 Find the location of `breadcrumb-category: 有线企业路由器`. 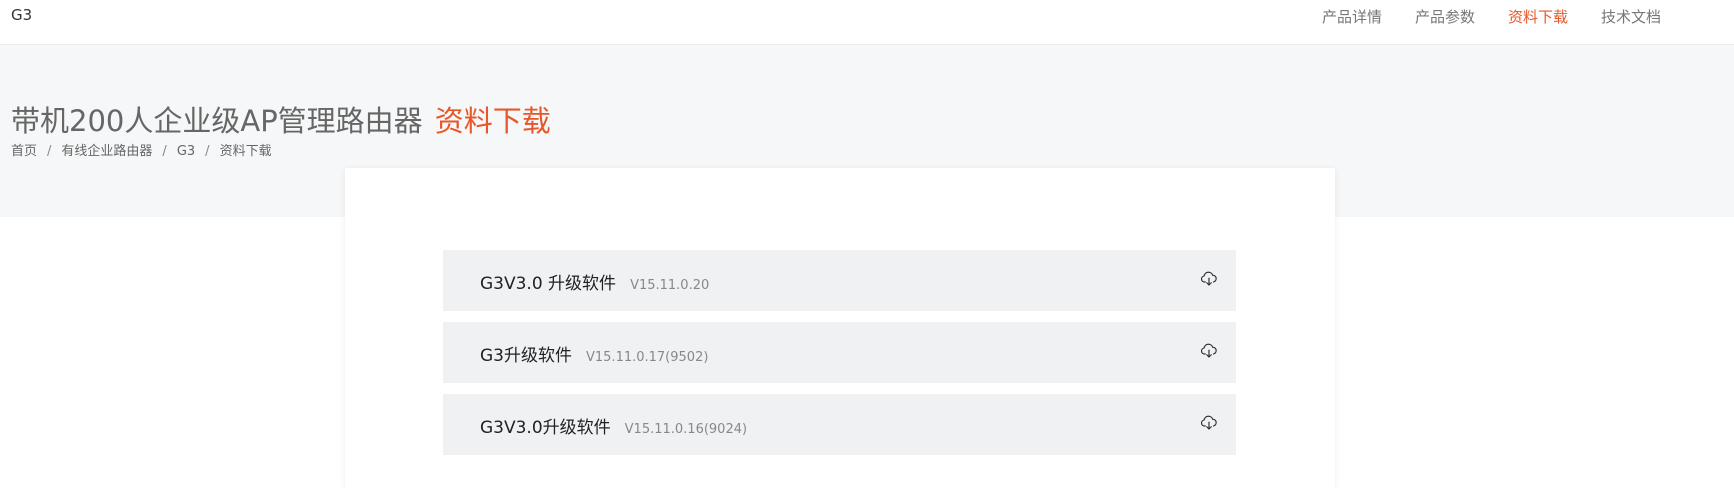

breadcrumb-category: 有线企业路由器 is located at coordinates (106, 151).